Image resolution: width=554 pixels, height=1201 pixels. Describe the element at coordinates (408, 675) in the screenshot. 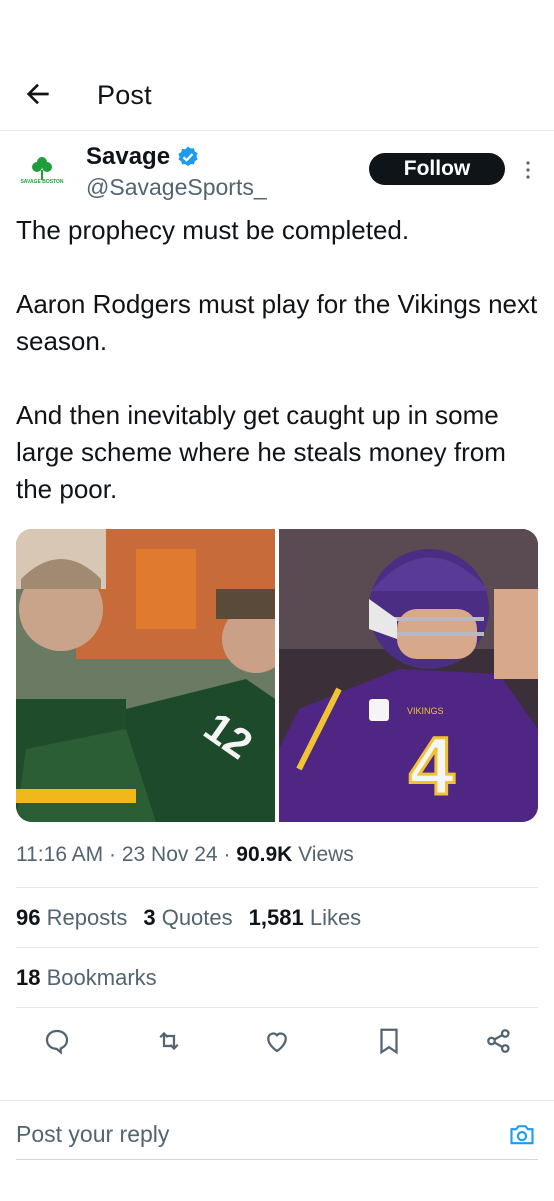

I see `media-image-vikings: 4 VIKINGS` at that location.